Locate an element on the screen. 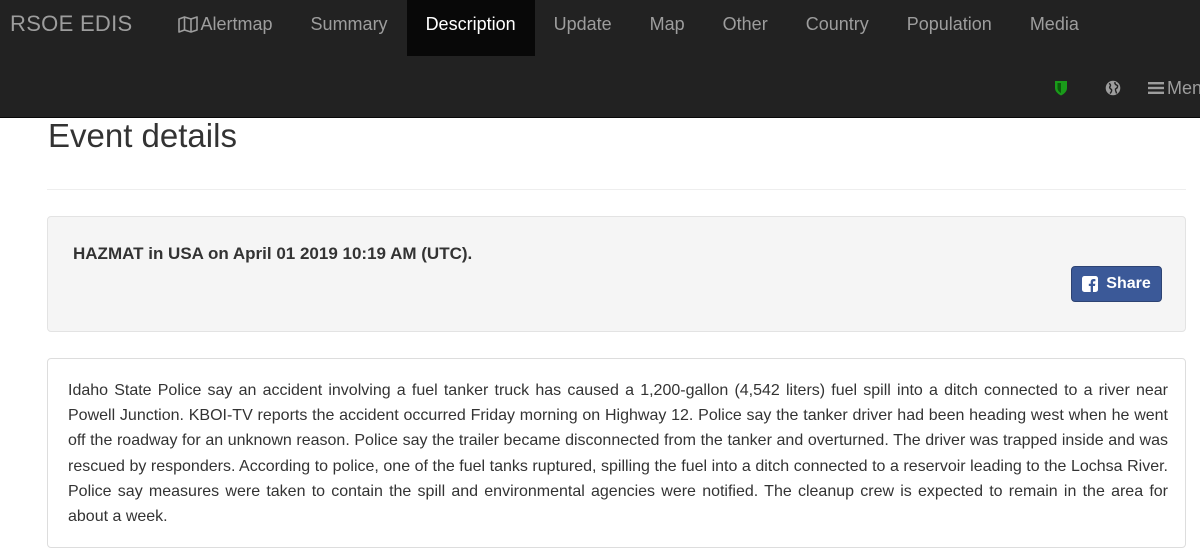 The height and width of the screenshot is (555, 1200). nav-item-summary: Summary is located at coordinates (349, 28).